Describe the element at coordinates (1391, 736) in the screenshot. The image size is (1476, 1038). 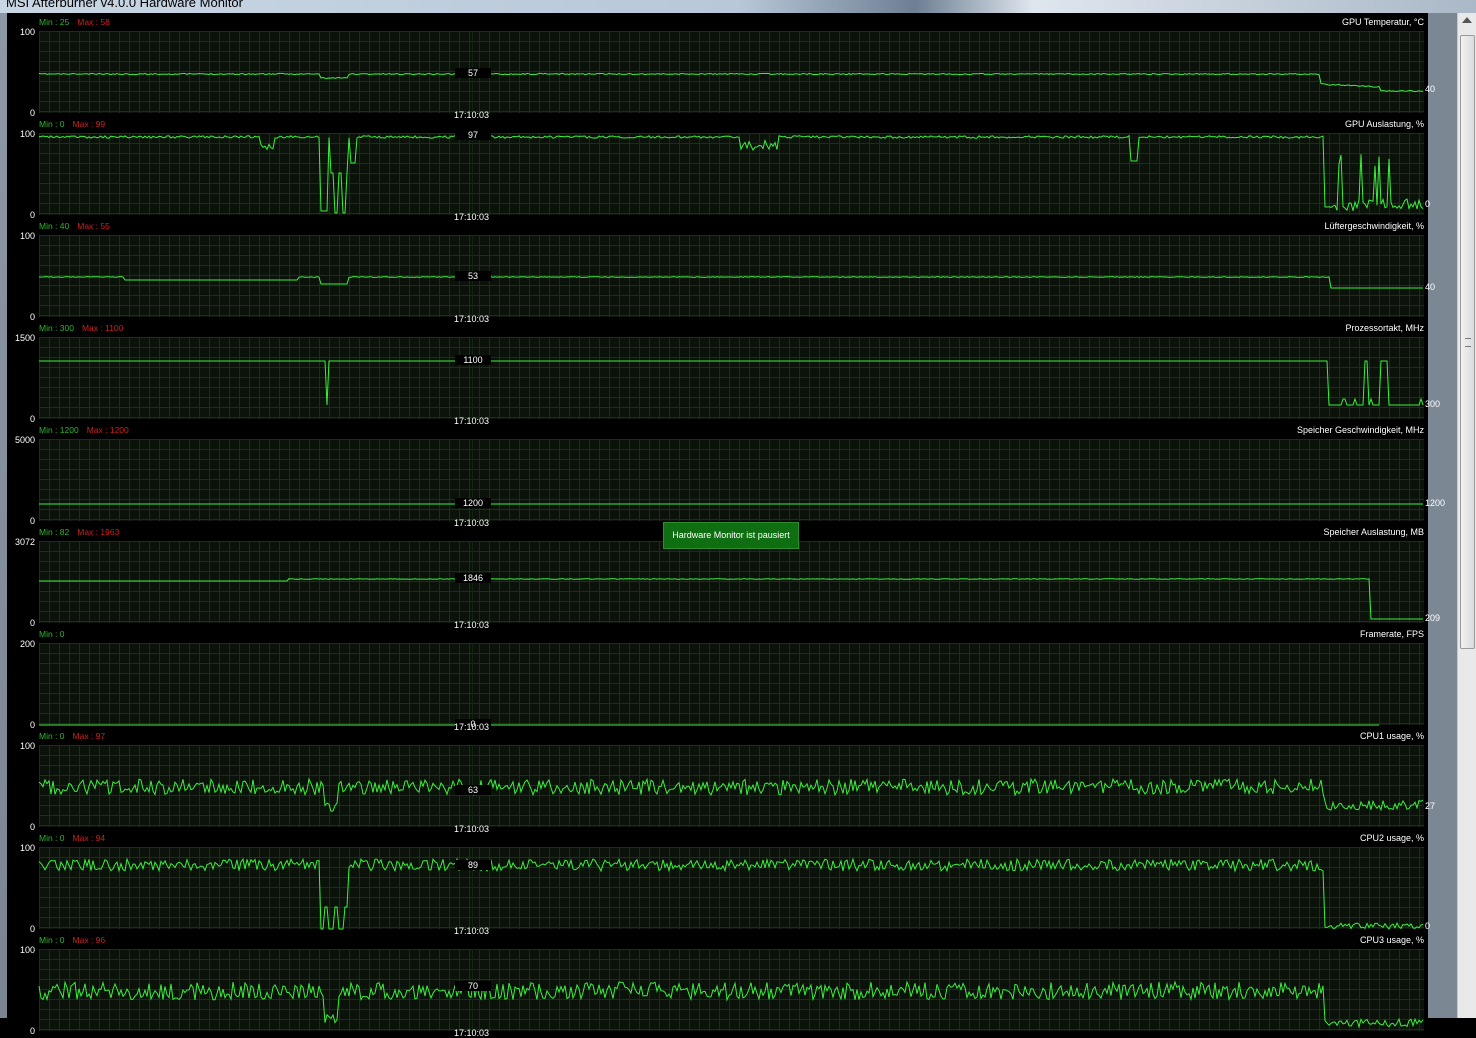
I see `graph-title: CPU1 usage, %` at that location.